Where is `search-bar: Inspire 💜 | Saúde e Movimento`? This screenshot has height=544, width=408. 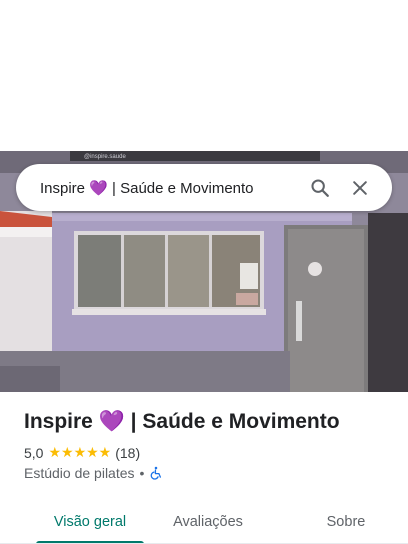 search-bar: Inspire 💜 | Saúde e Movimento is located at coordinates (204, 187).